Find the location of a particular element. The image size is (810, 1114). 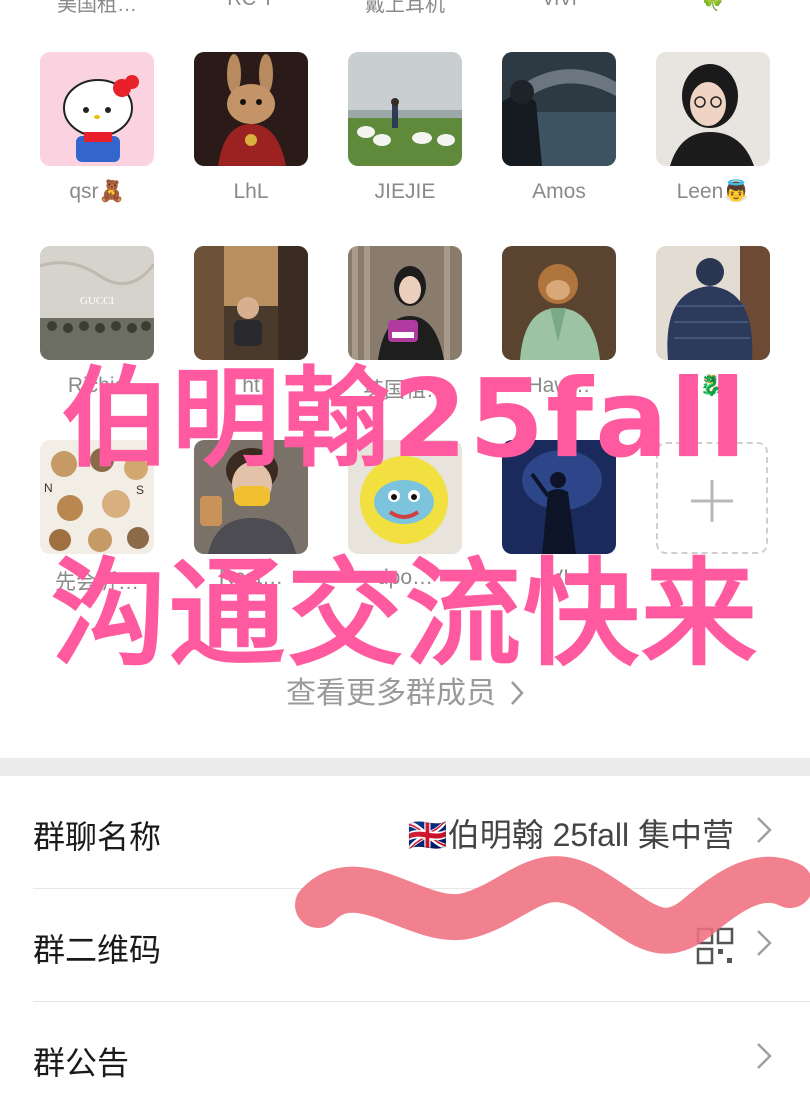

overlay-title-line1: 伯明翰25fall is located at coordinates (405, 419).